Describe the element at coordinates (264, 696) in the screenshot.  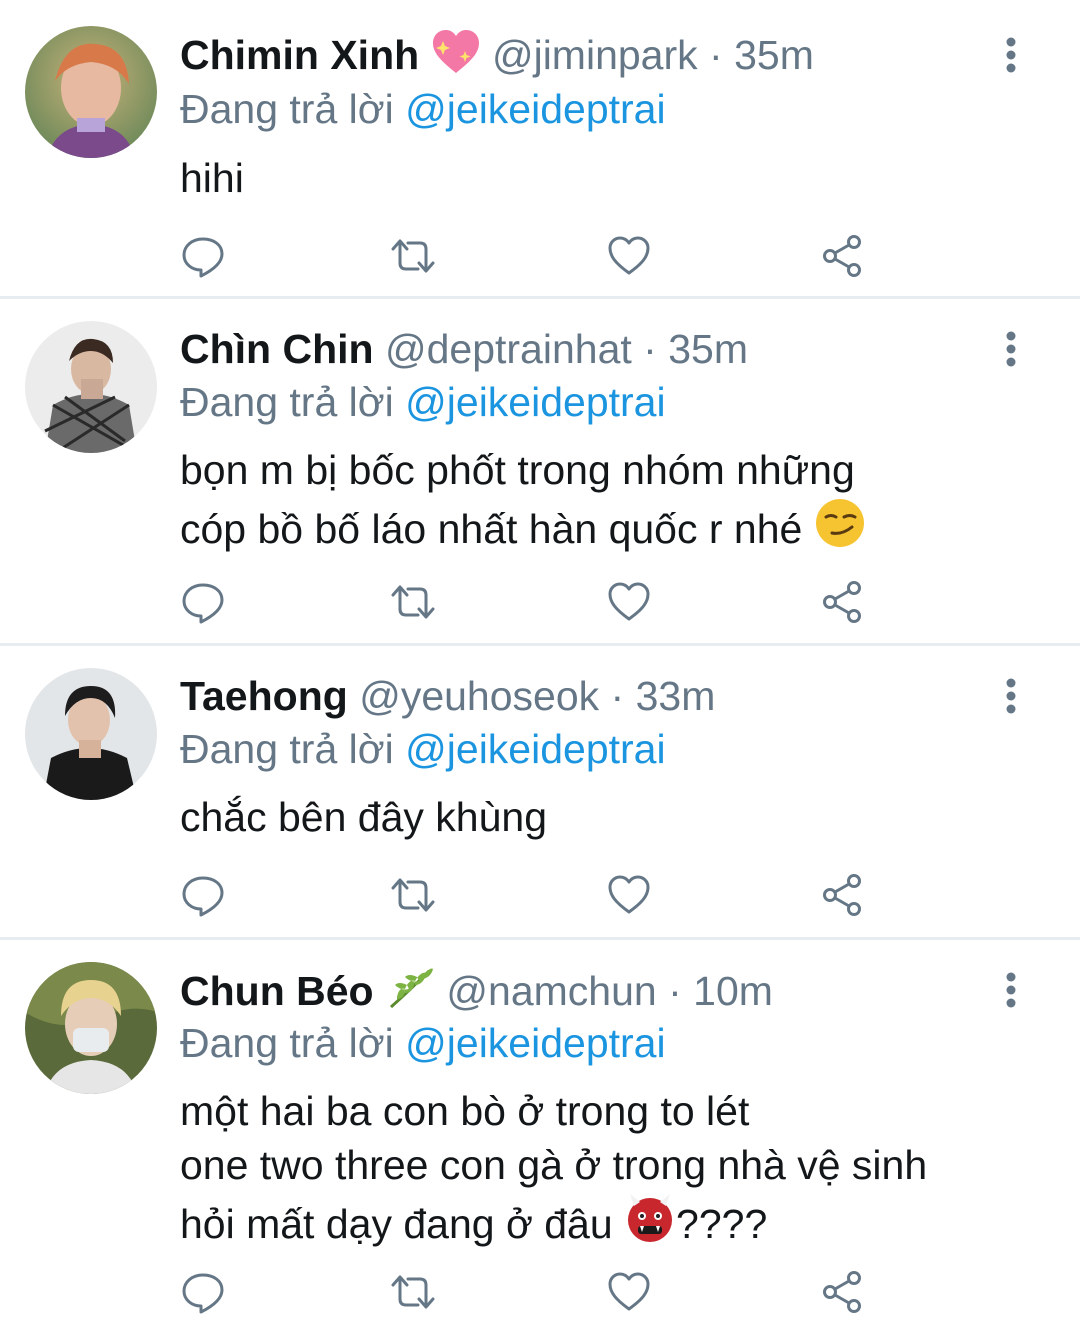
I see `display-name: Taehong` at that location.